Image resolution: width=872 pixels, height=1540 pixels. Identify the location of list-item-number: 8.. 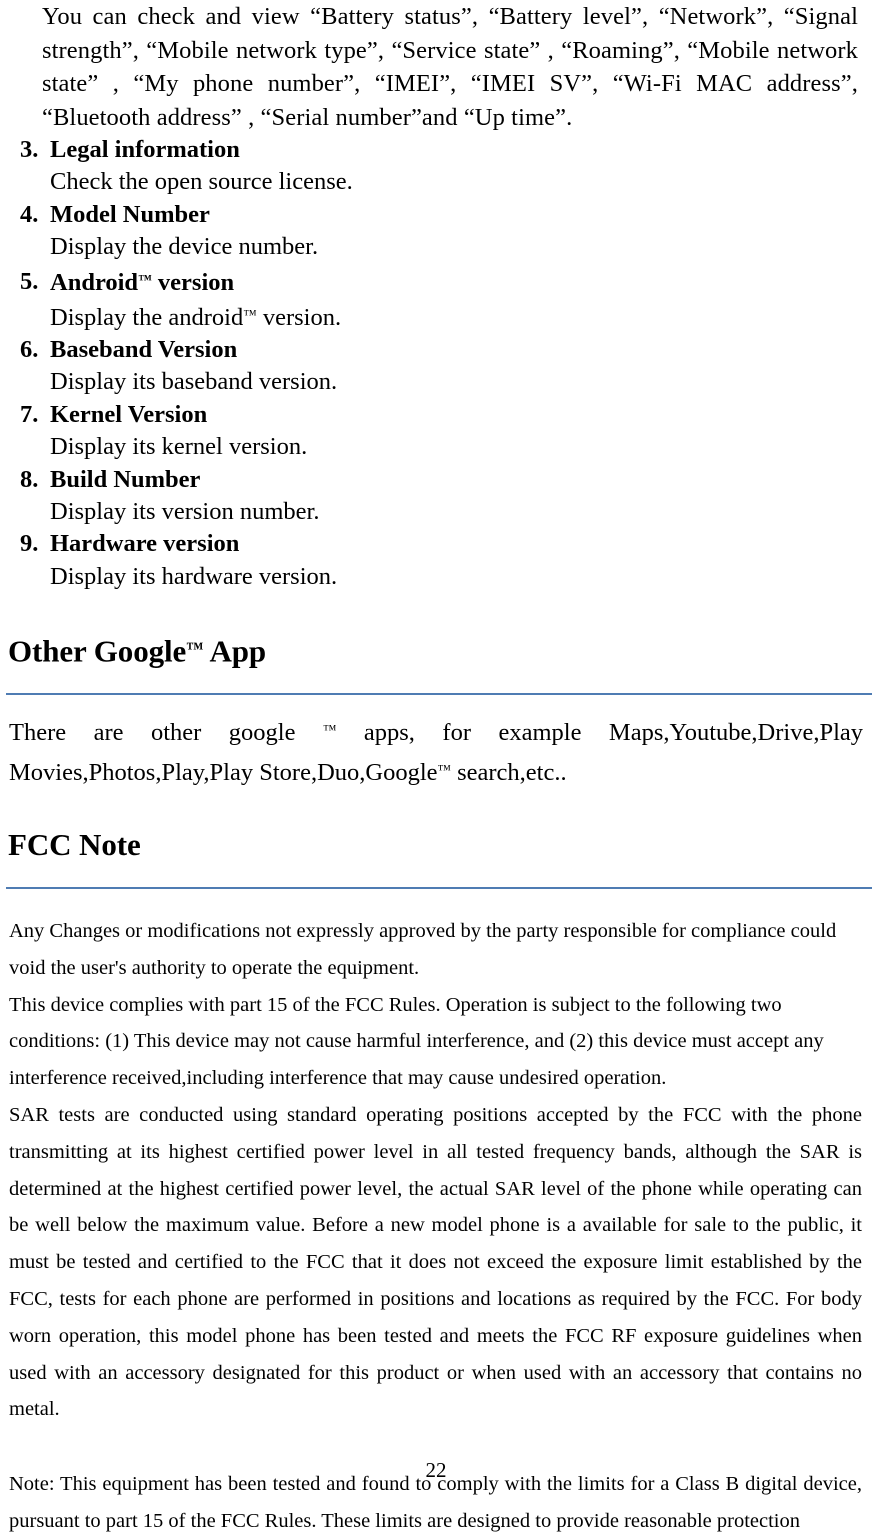
(29, 479).